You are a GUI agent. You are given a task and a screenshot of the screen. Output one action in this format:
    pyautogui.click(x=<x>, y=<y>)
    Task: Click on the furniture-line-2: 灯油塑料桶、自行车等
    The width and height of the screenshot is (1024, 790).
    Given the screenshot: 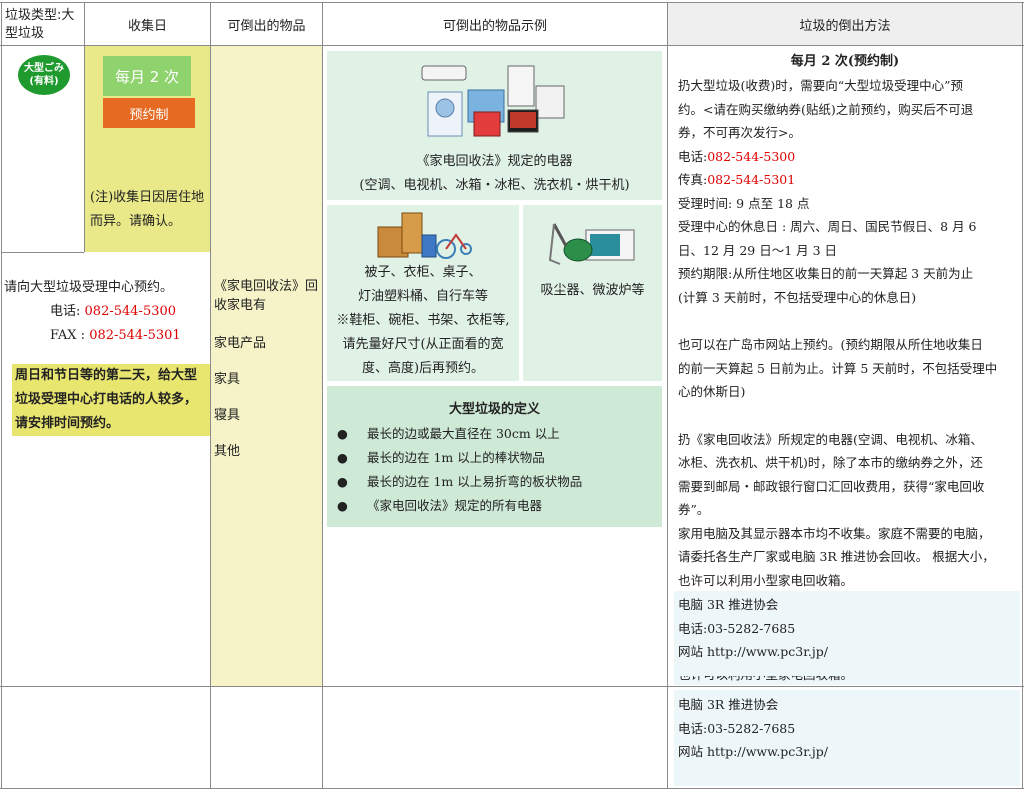 What is the action you would take?
    pyautogui.click(x=422, y=296)
    